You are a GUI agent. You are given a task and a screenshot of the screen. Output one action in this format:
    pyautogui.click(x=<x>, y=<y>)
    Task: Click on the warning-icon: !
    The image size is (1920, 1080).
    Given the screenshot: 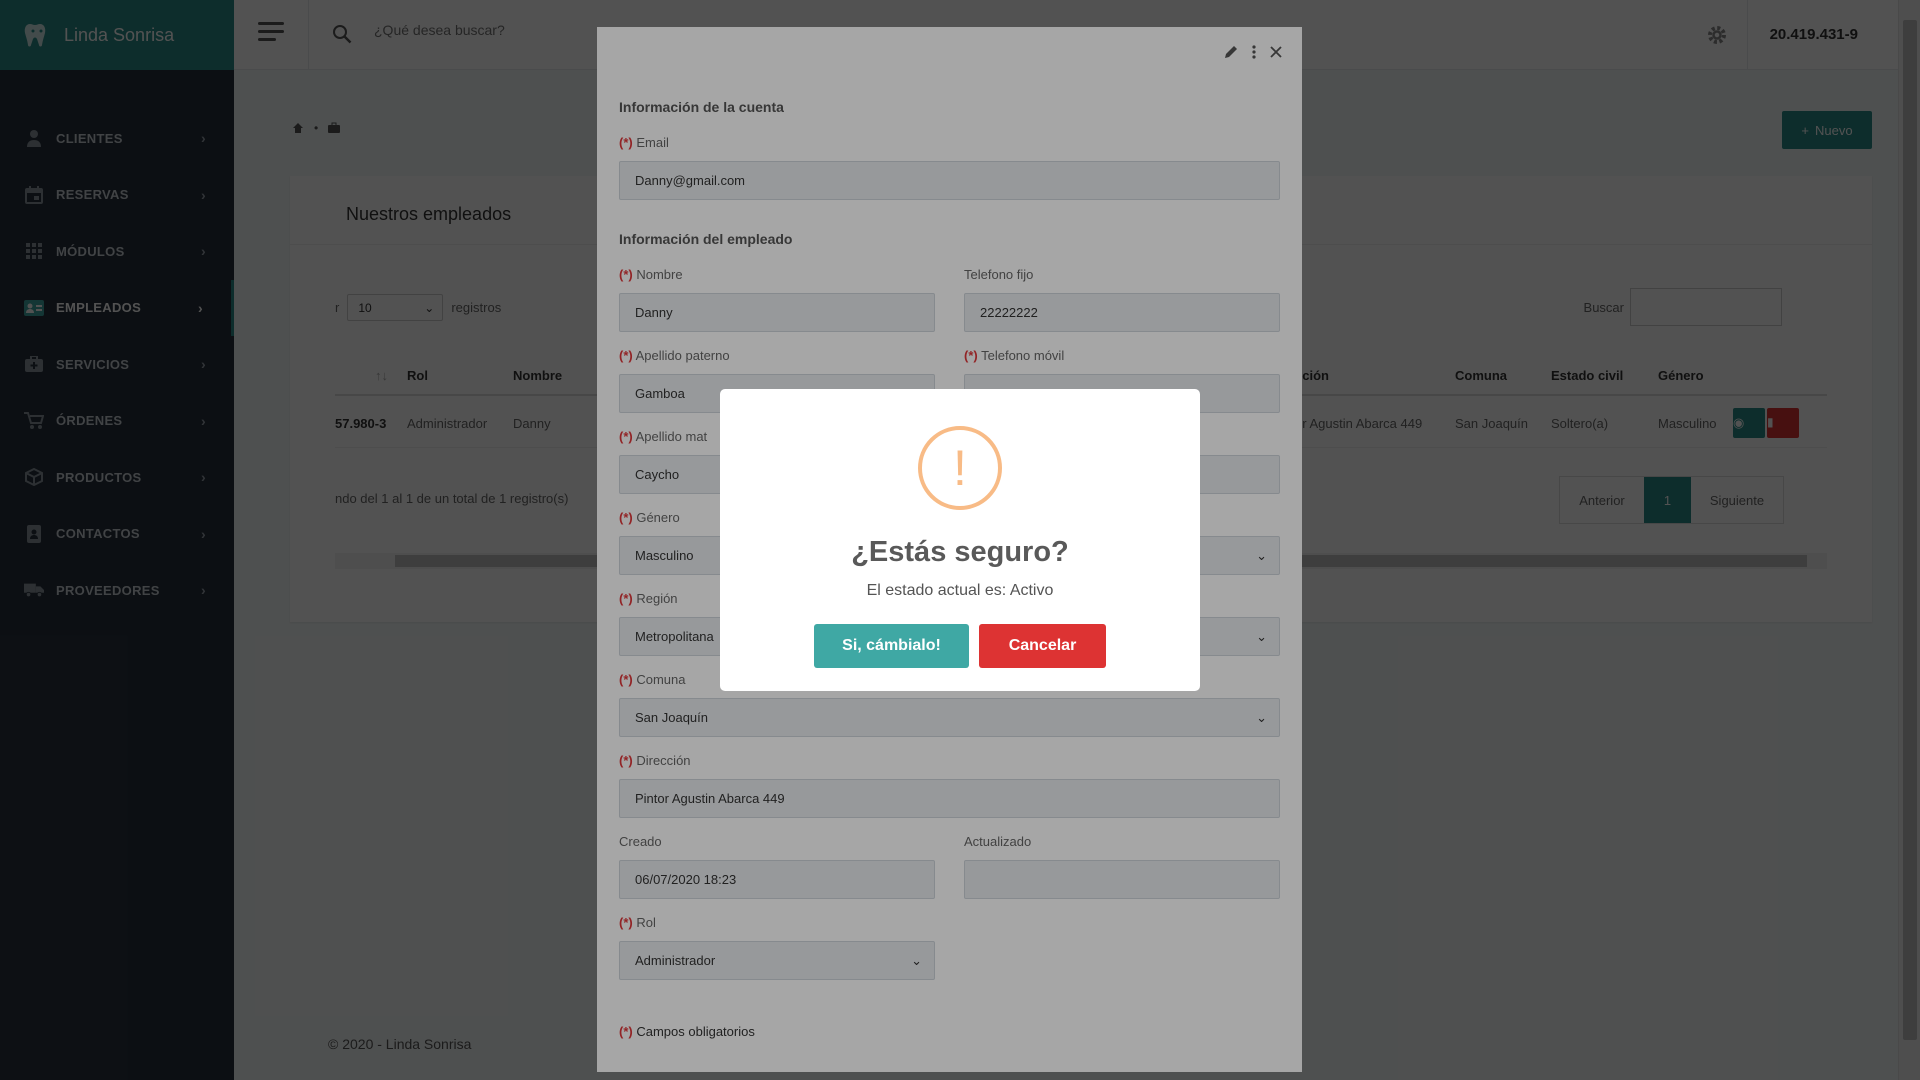 What is the action you would take?
    pyautogui.click(x=960, y=468)
    